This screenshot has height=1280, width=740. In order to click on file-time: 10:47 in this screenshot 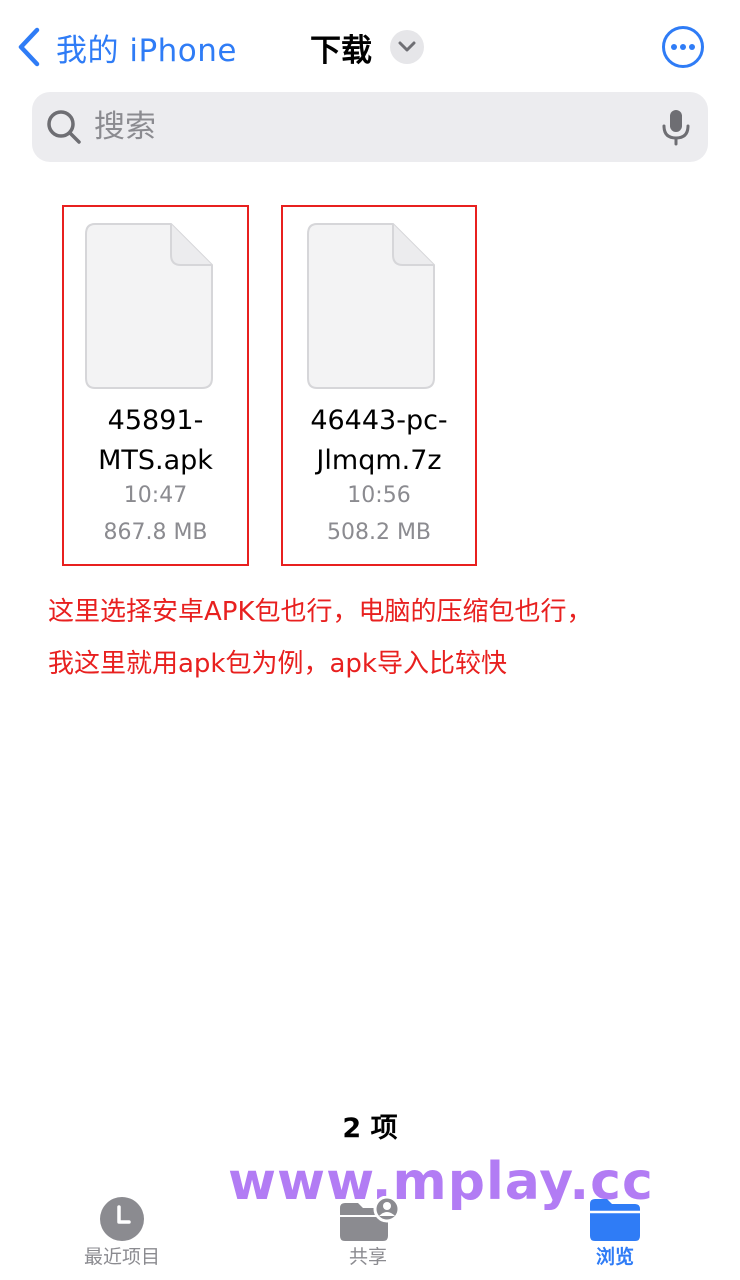, I will do `click(155, 495)`.